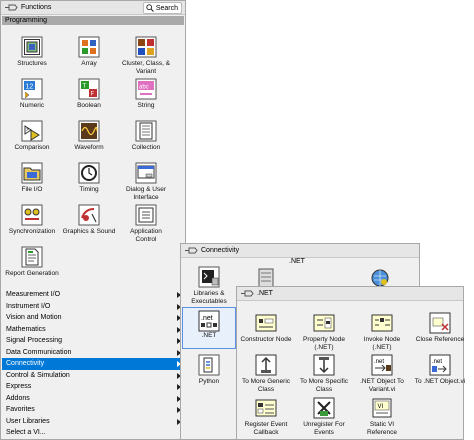  Describe the element at coordinates (324, 408) in the screenshot. I see `unregister-events-icon` at that location.